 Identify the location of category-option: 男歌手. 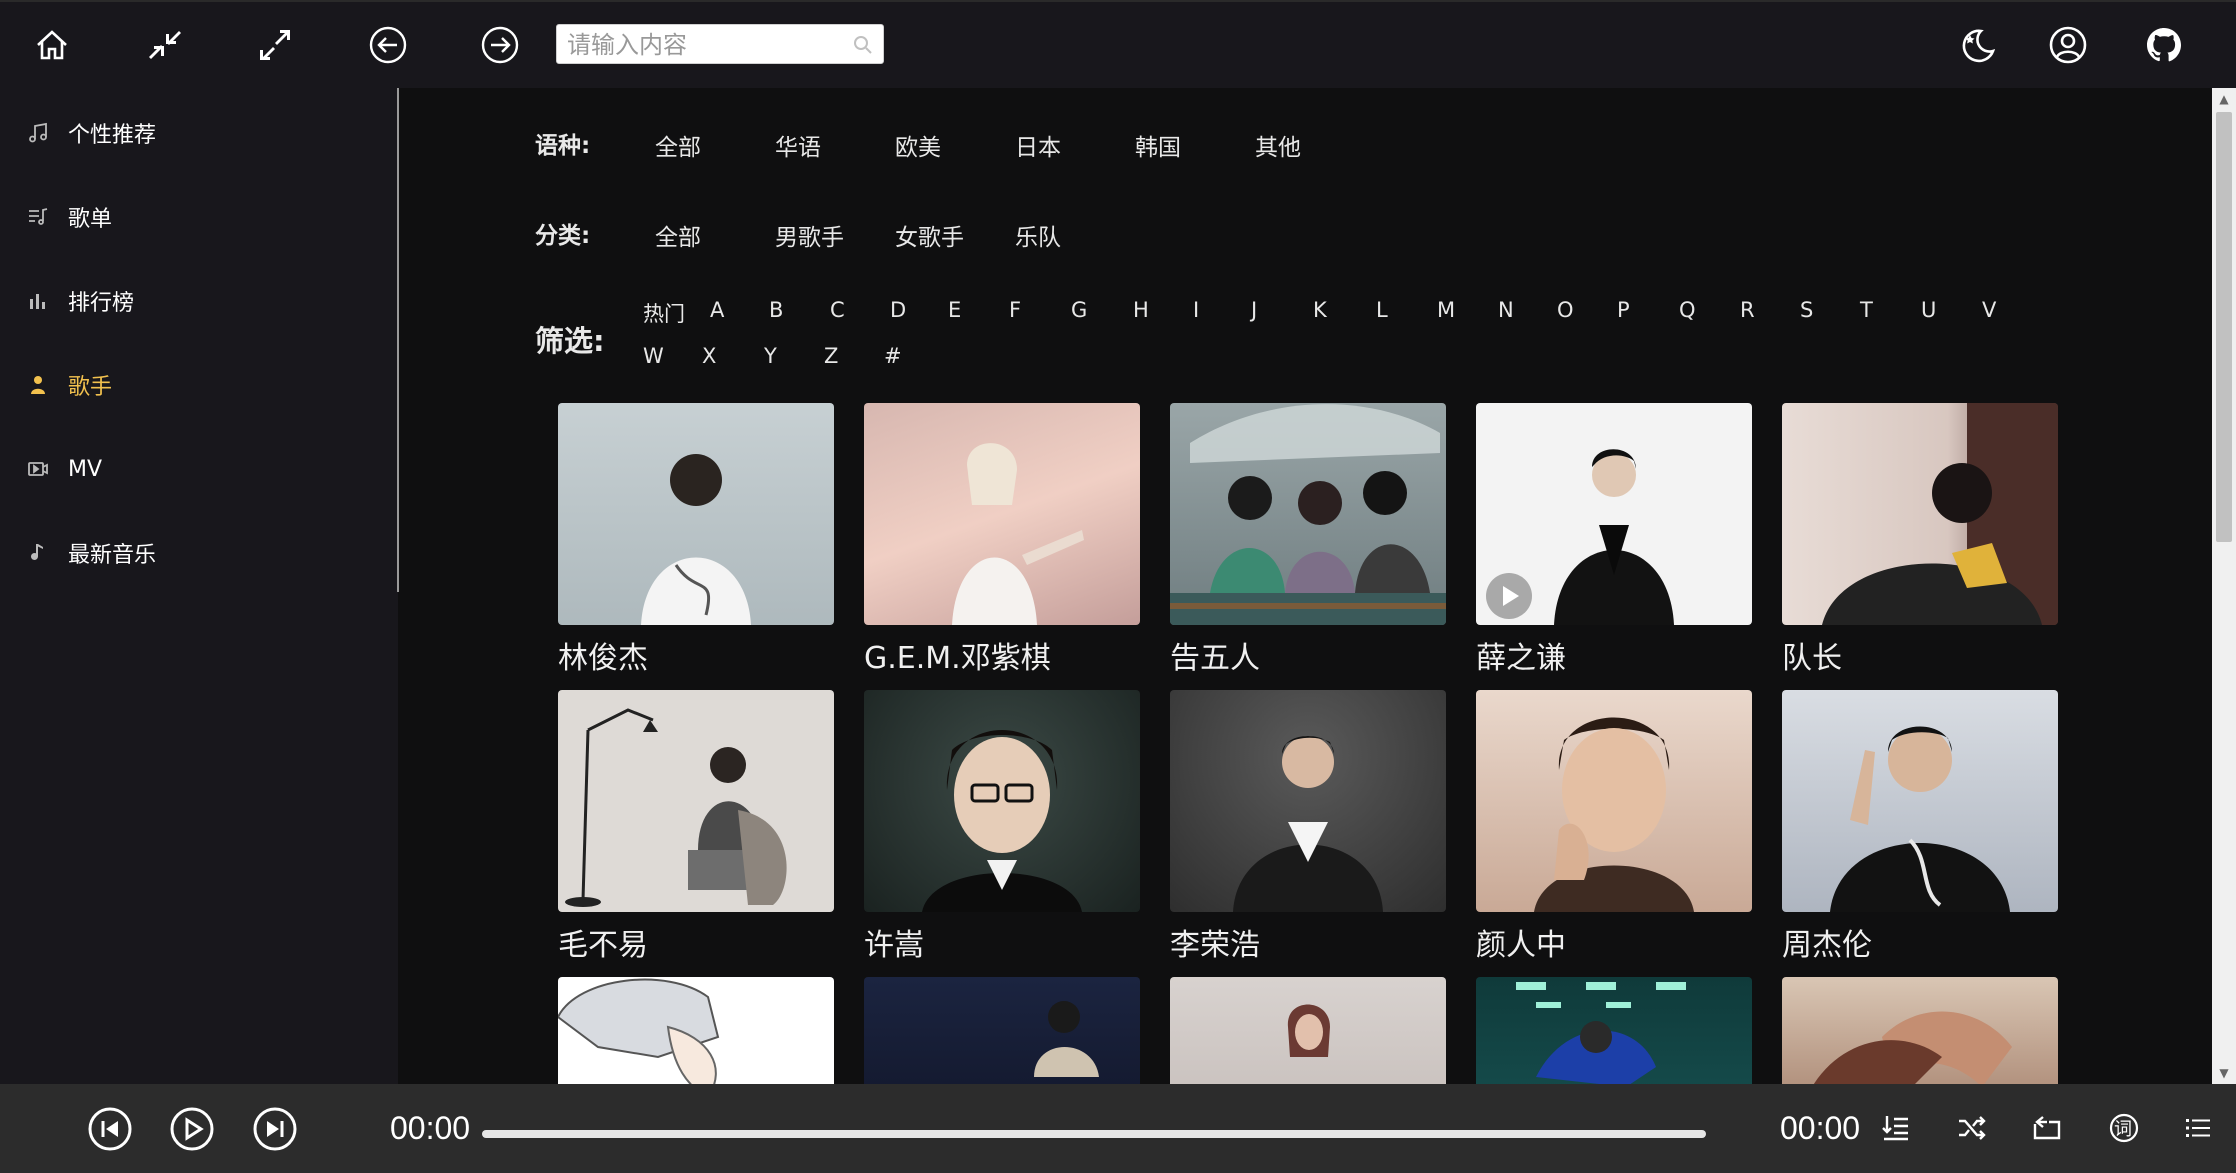
(809, 235).